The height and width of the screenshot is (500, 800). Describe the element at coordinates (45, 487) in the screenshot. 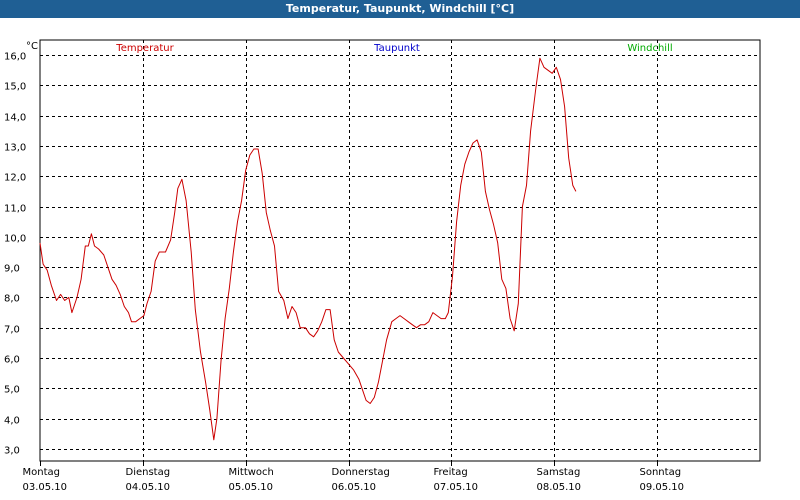

I see `x-tick-date-label: 03.05.10` at that location.